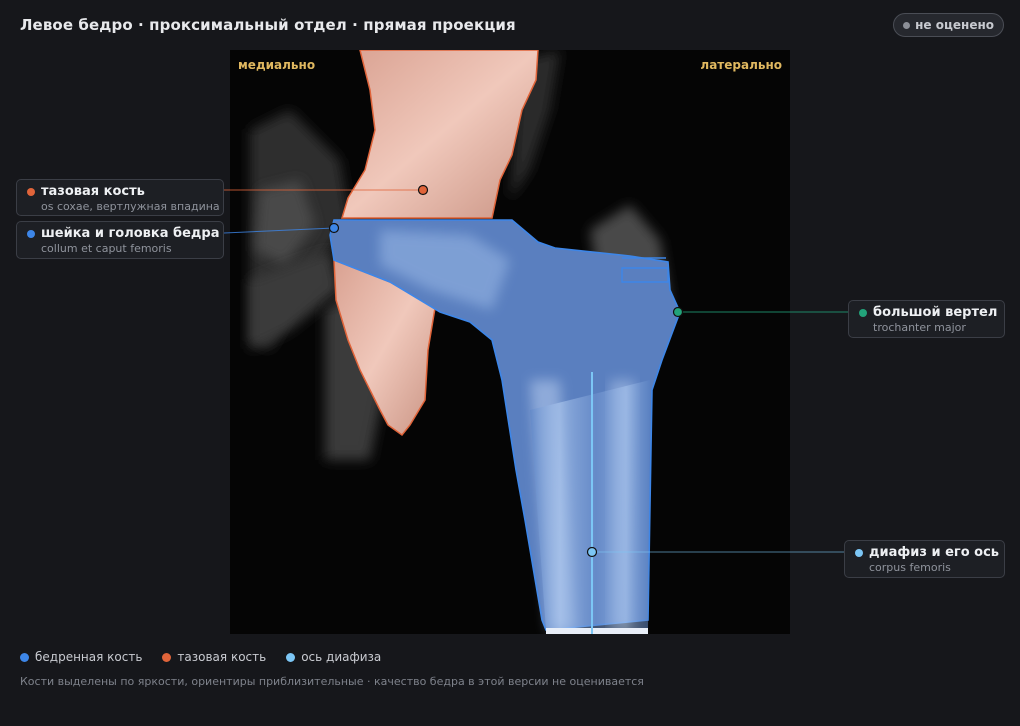 This screenshot has height=726, width=1020. What do you see at coordinates (954, 25) in the screenshot?
I see `status-label: не оценено` at bounding box center [954, 25].